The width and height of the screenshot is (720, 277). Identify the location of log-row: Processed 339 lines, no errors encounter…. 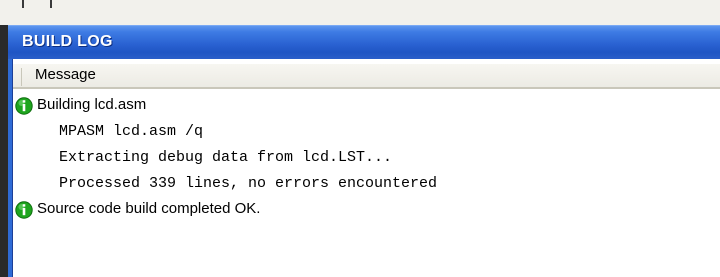
(366, 184).